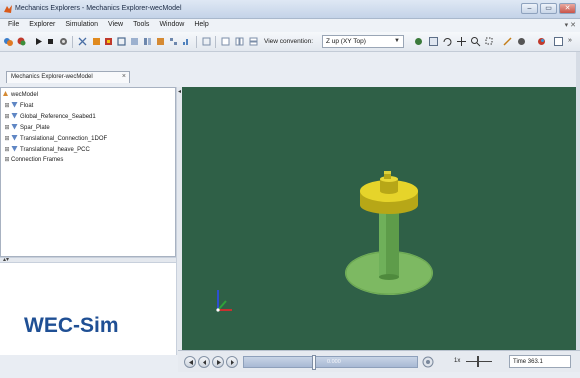 Image resolution: width=580 pixels, height=378 pixels. I want to click on tree-item-label: Translational_Connection_1DOF, so click(64, 139).